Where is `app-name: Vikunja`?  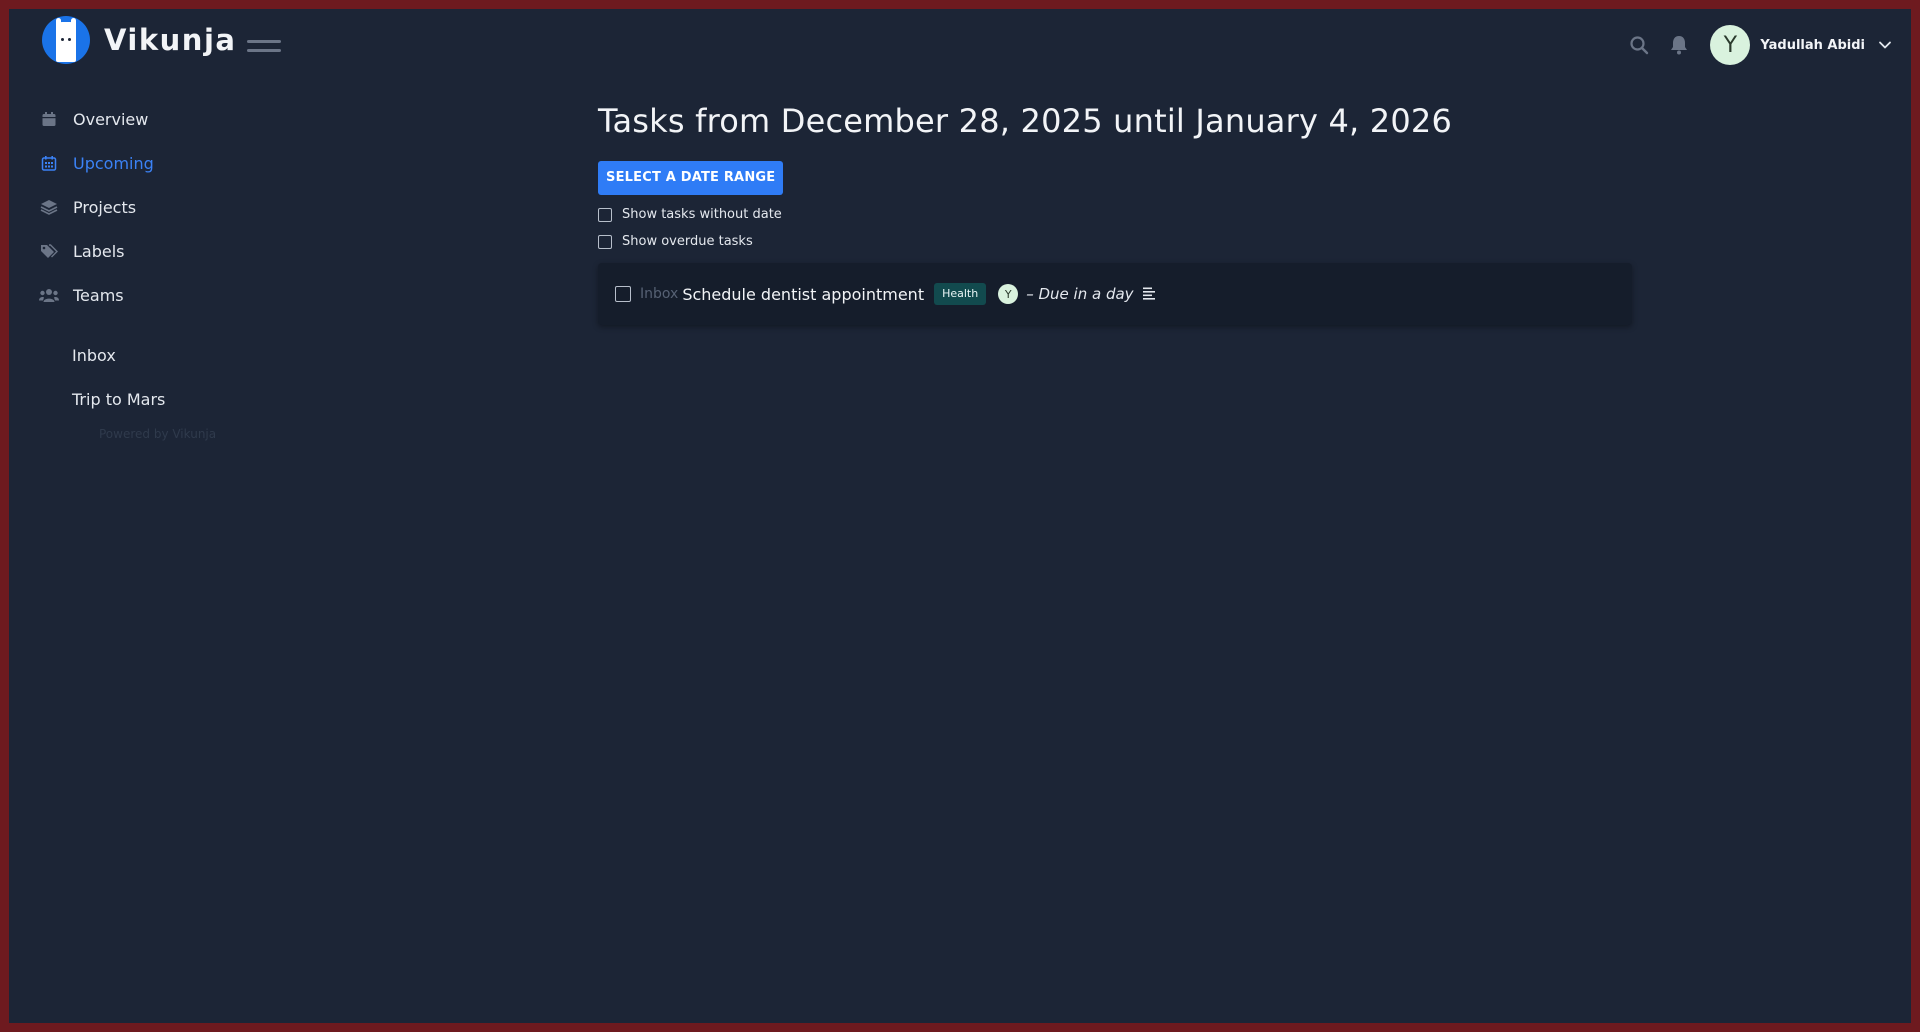 app-name: Vikunja is located at coordinates (170, 40).